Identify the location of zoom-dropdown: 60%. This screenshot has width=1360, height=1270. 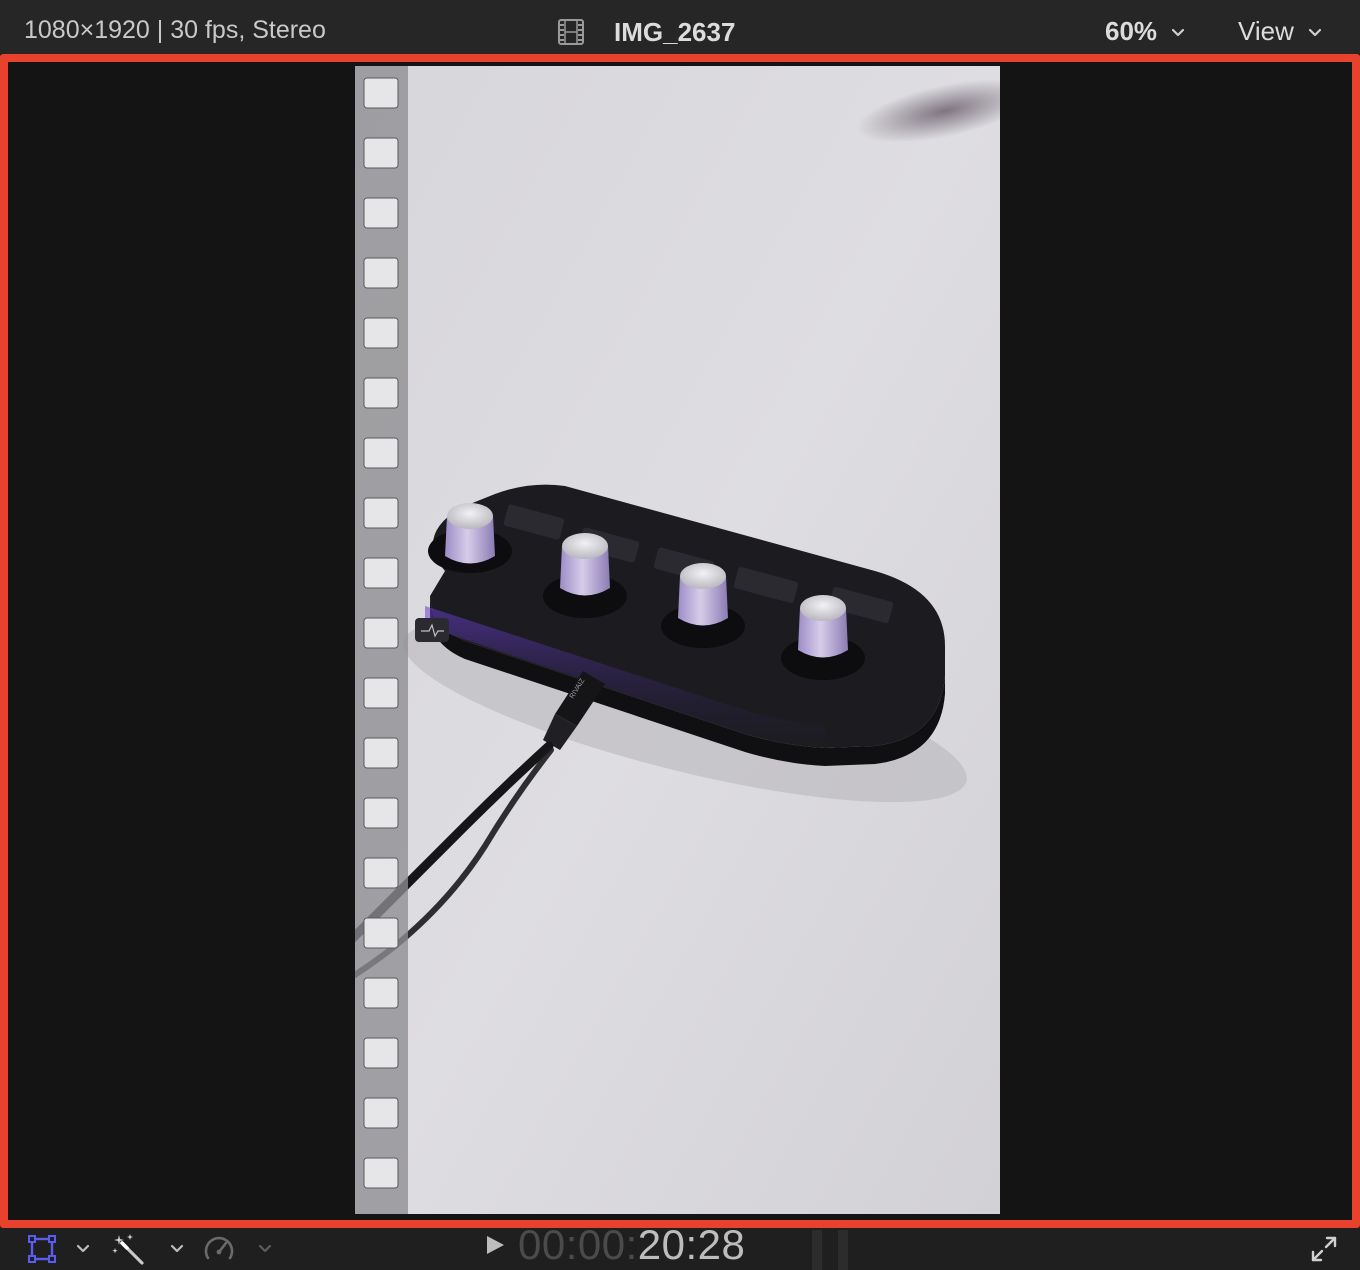
(1145, 31).